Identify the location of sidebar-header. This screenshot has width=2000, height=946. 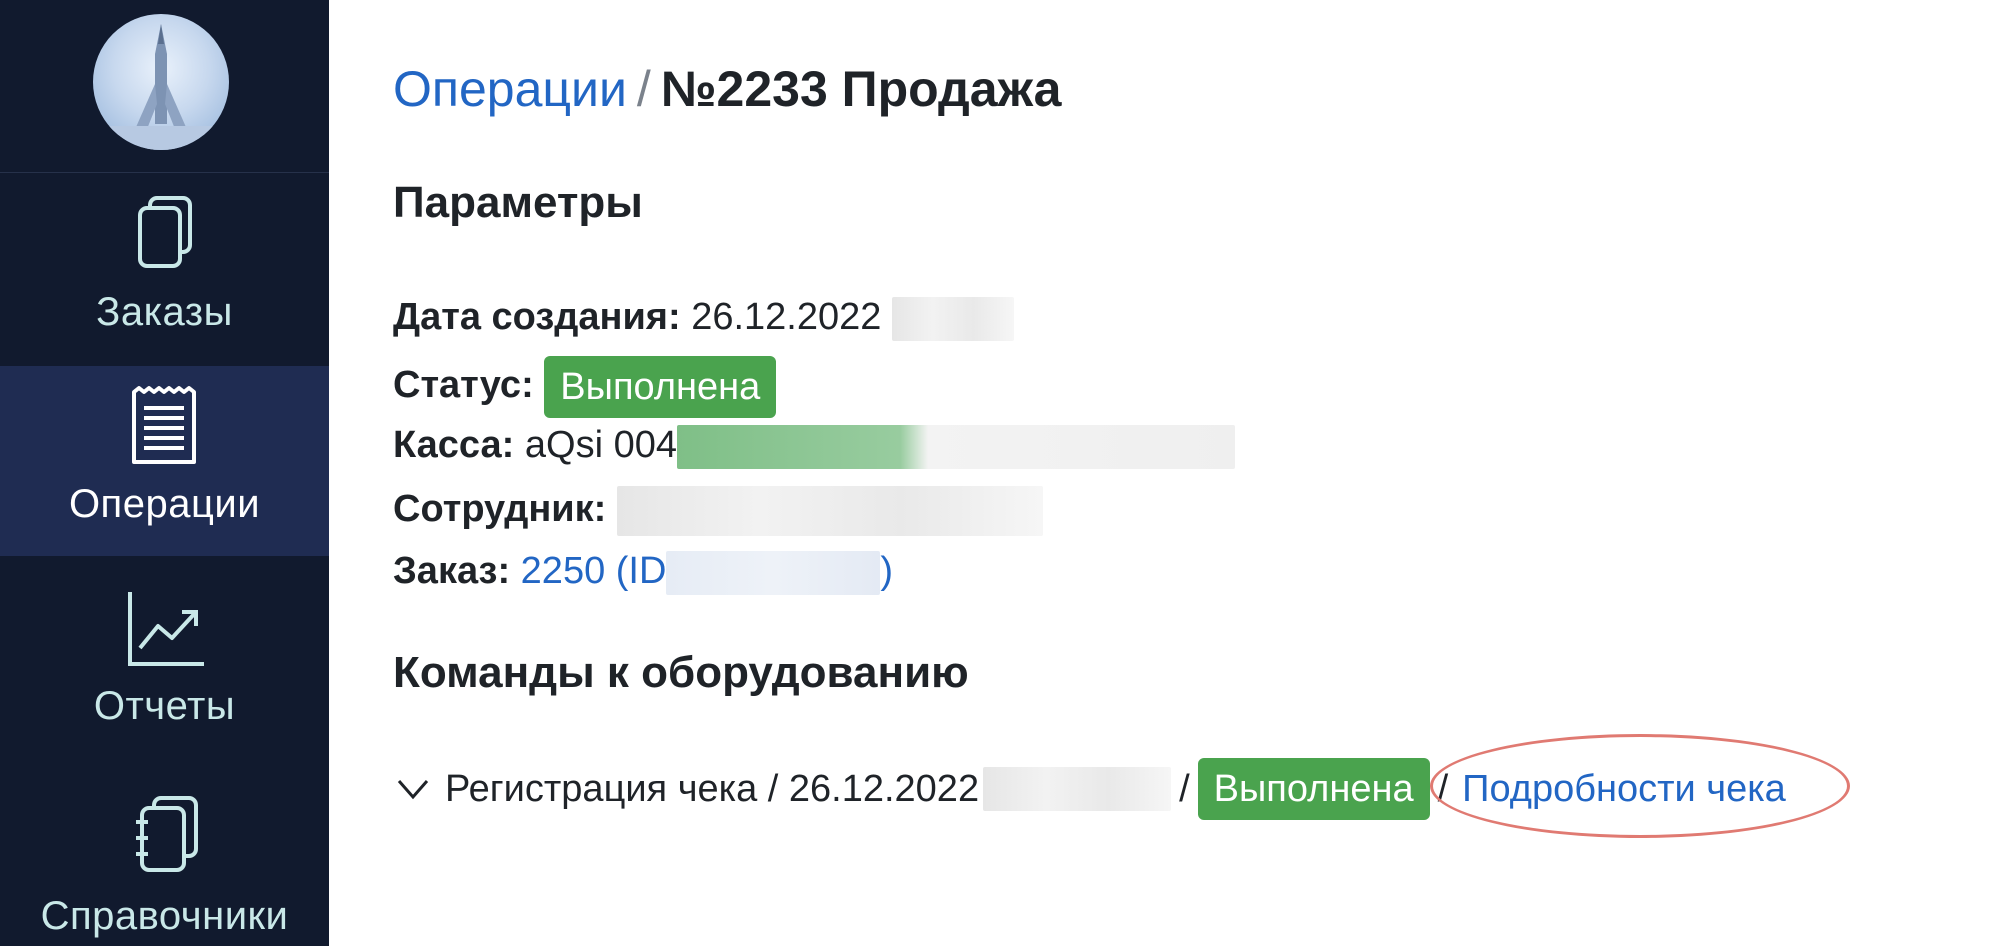
(164, 86).